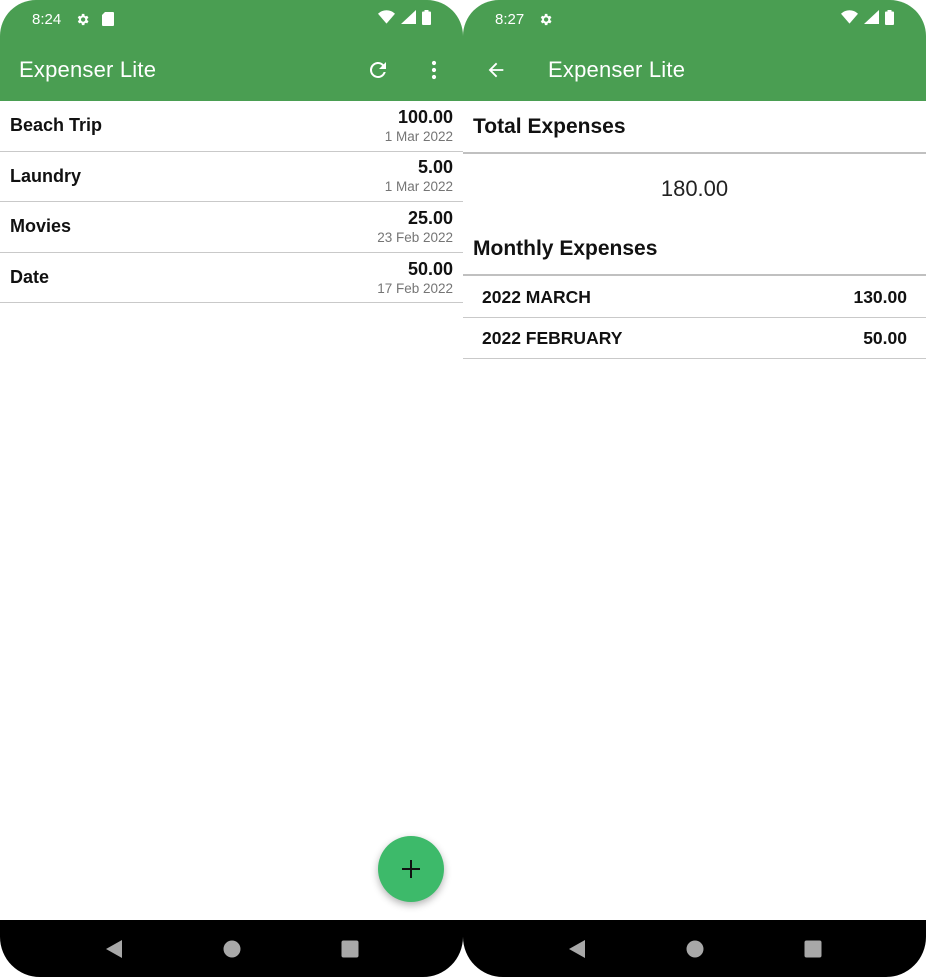  I want to click on month-amount: 50.00, so click(885, 337).